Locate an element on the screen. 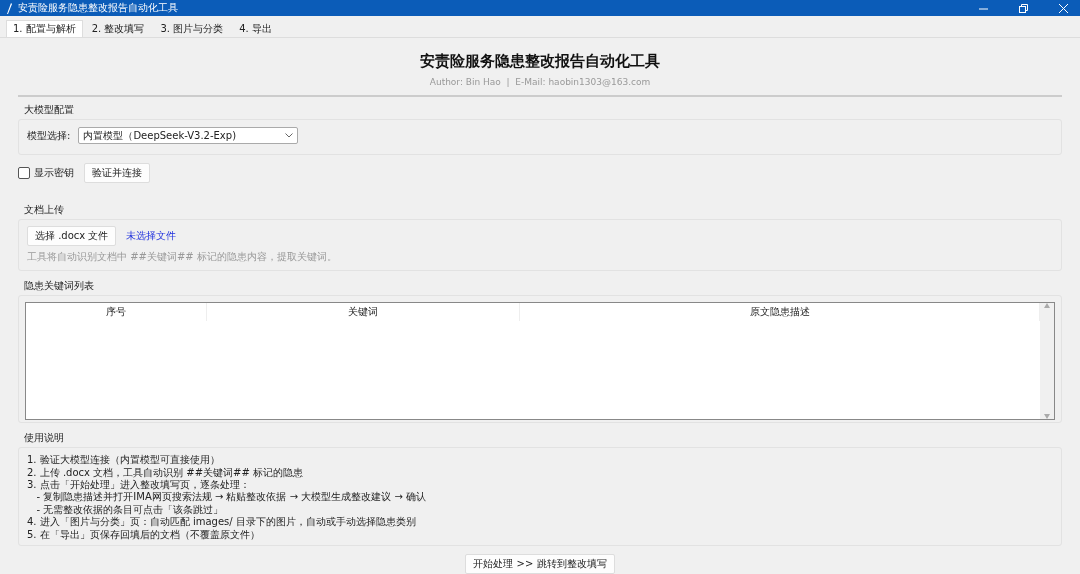 This screenshot has height=574, width=1080. choose-file-button: 选择 .docx 文件 is located at coordinates (72, 236).